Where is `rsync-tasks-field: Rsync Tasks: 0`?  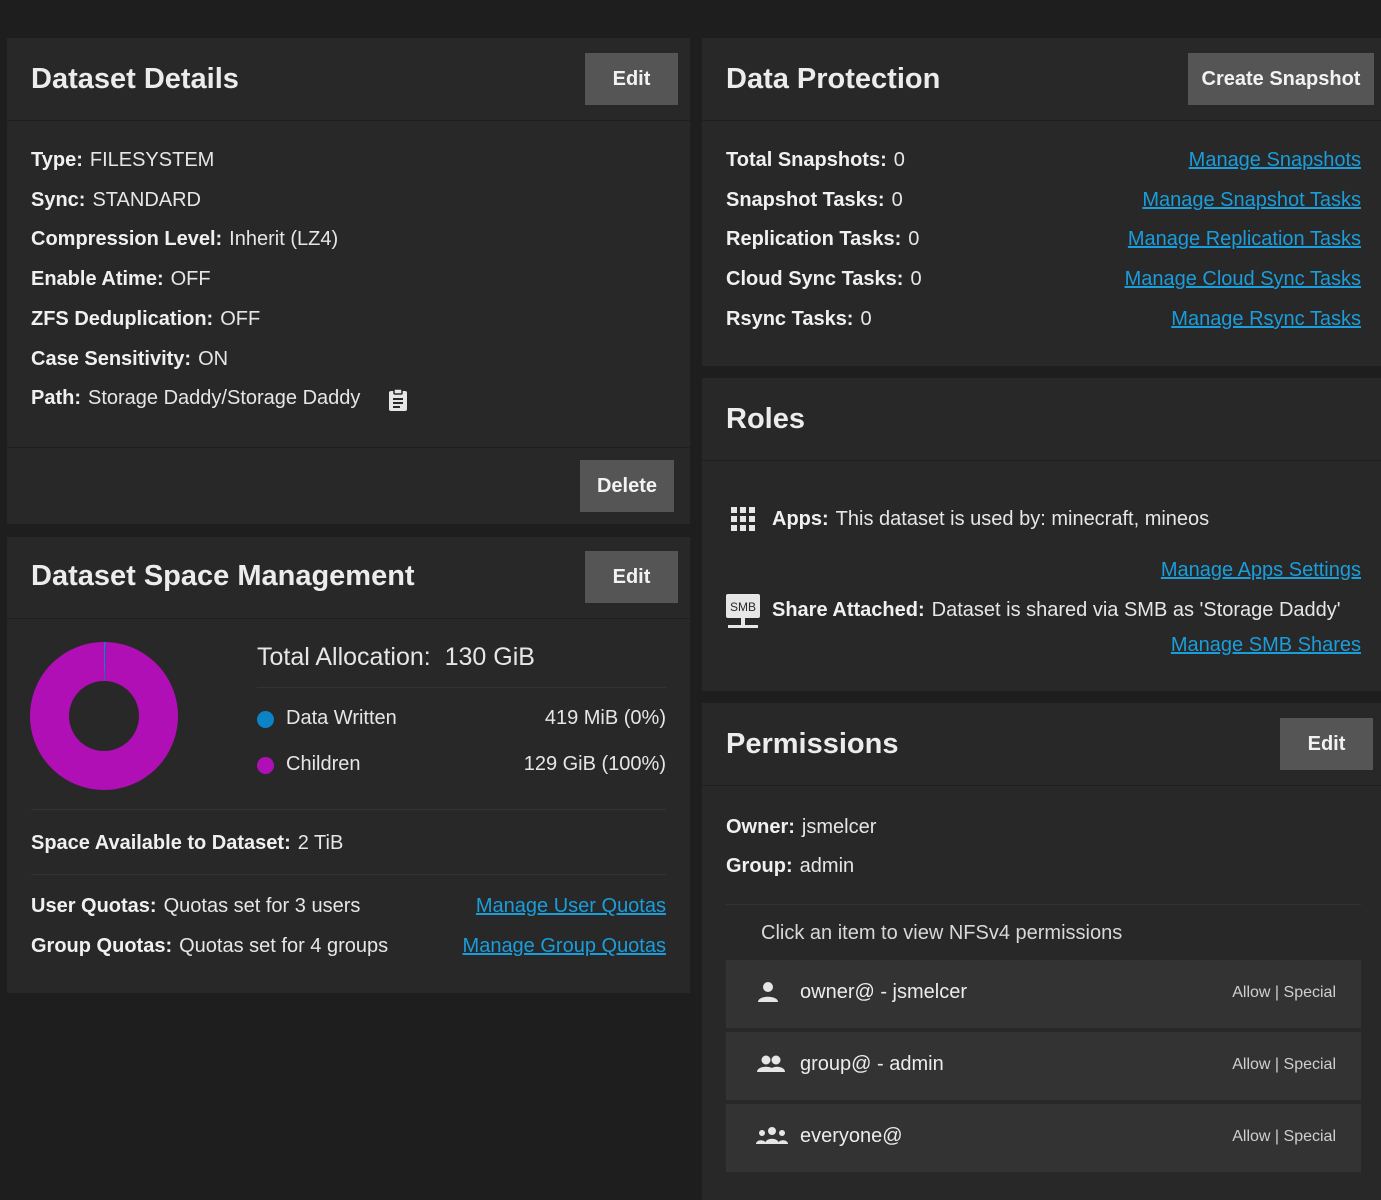 rsync-tasks-field: Rsync Tasks: 0 is located at coordinates (799, 319).